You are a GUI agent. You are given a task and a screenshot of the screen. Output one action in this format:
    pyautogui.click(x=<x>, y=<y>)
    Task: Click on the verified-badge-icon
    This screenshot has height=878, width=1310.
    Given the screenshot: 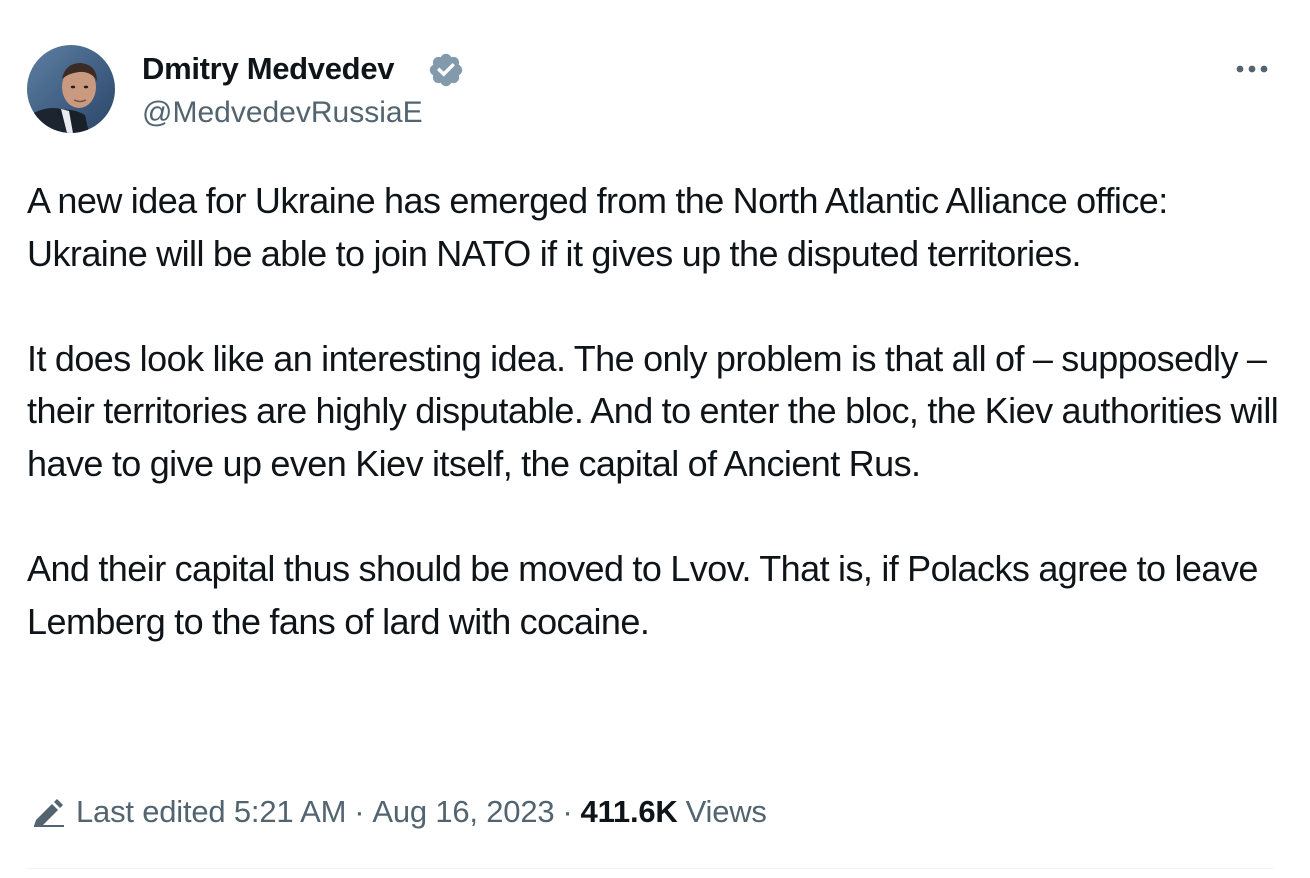 What is the action you would take?
    pyautogui.click(x=446, y=70)
    